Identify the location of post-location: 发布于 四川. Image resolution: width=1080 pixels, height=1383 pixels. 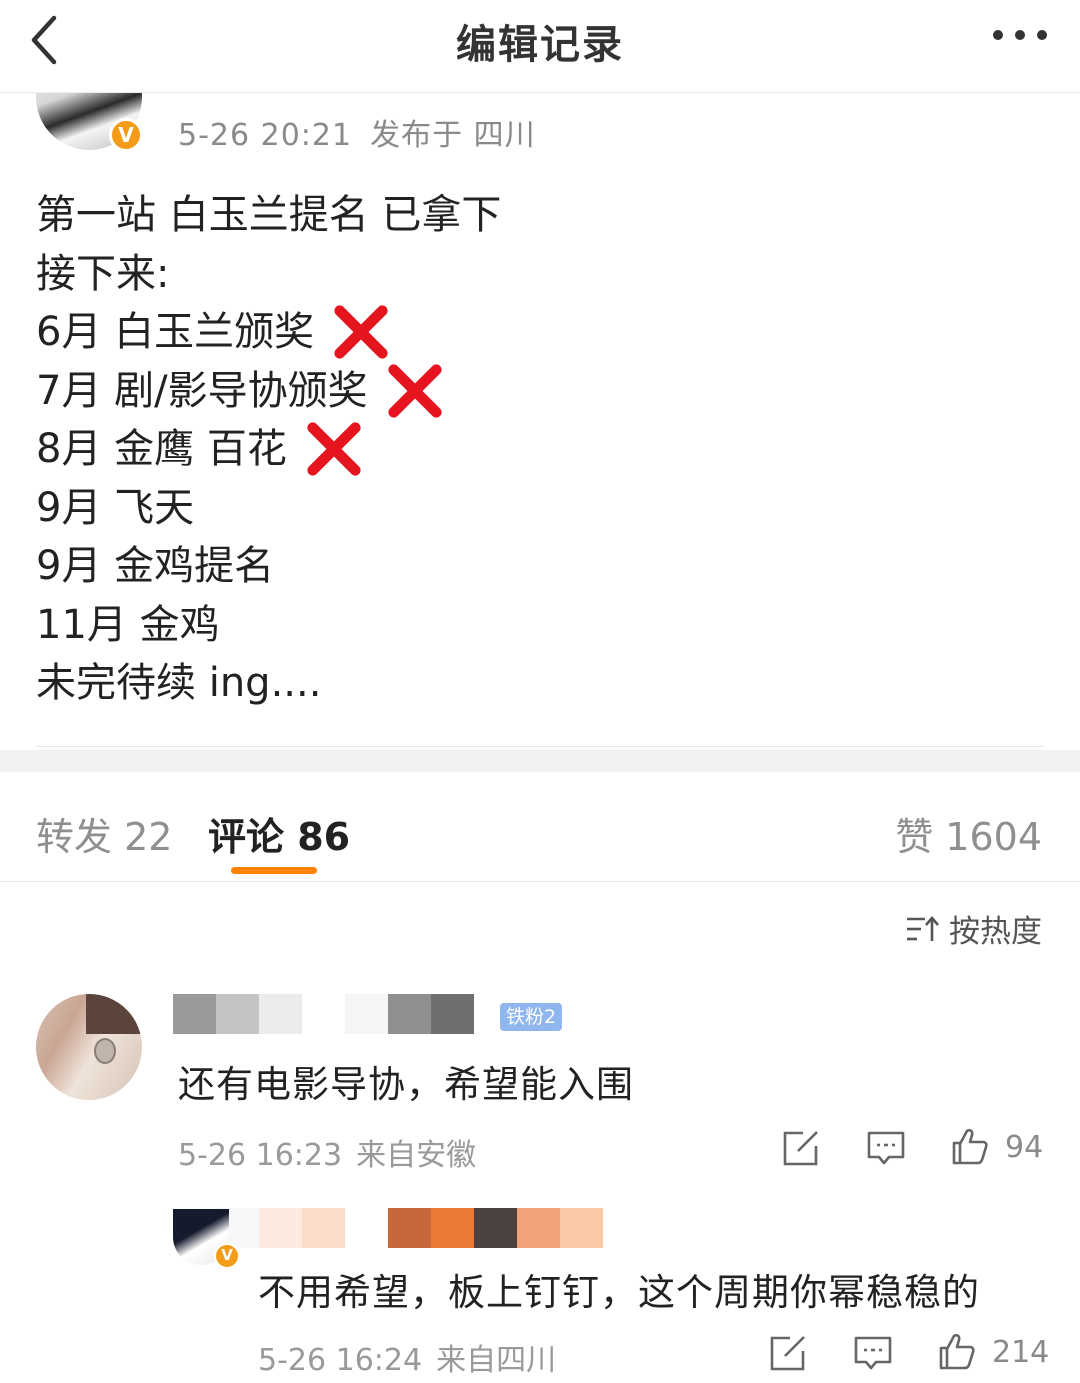
(453, 135).